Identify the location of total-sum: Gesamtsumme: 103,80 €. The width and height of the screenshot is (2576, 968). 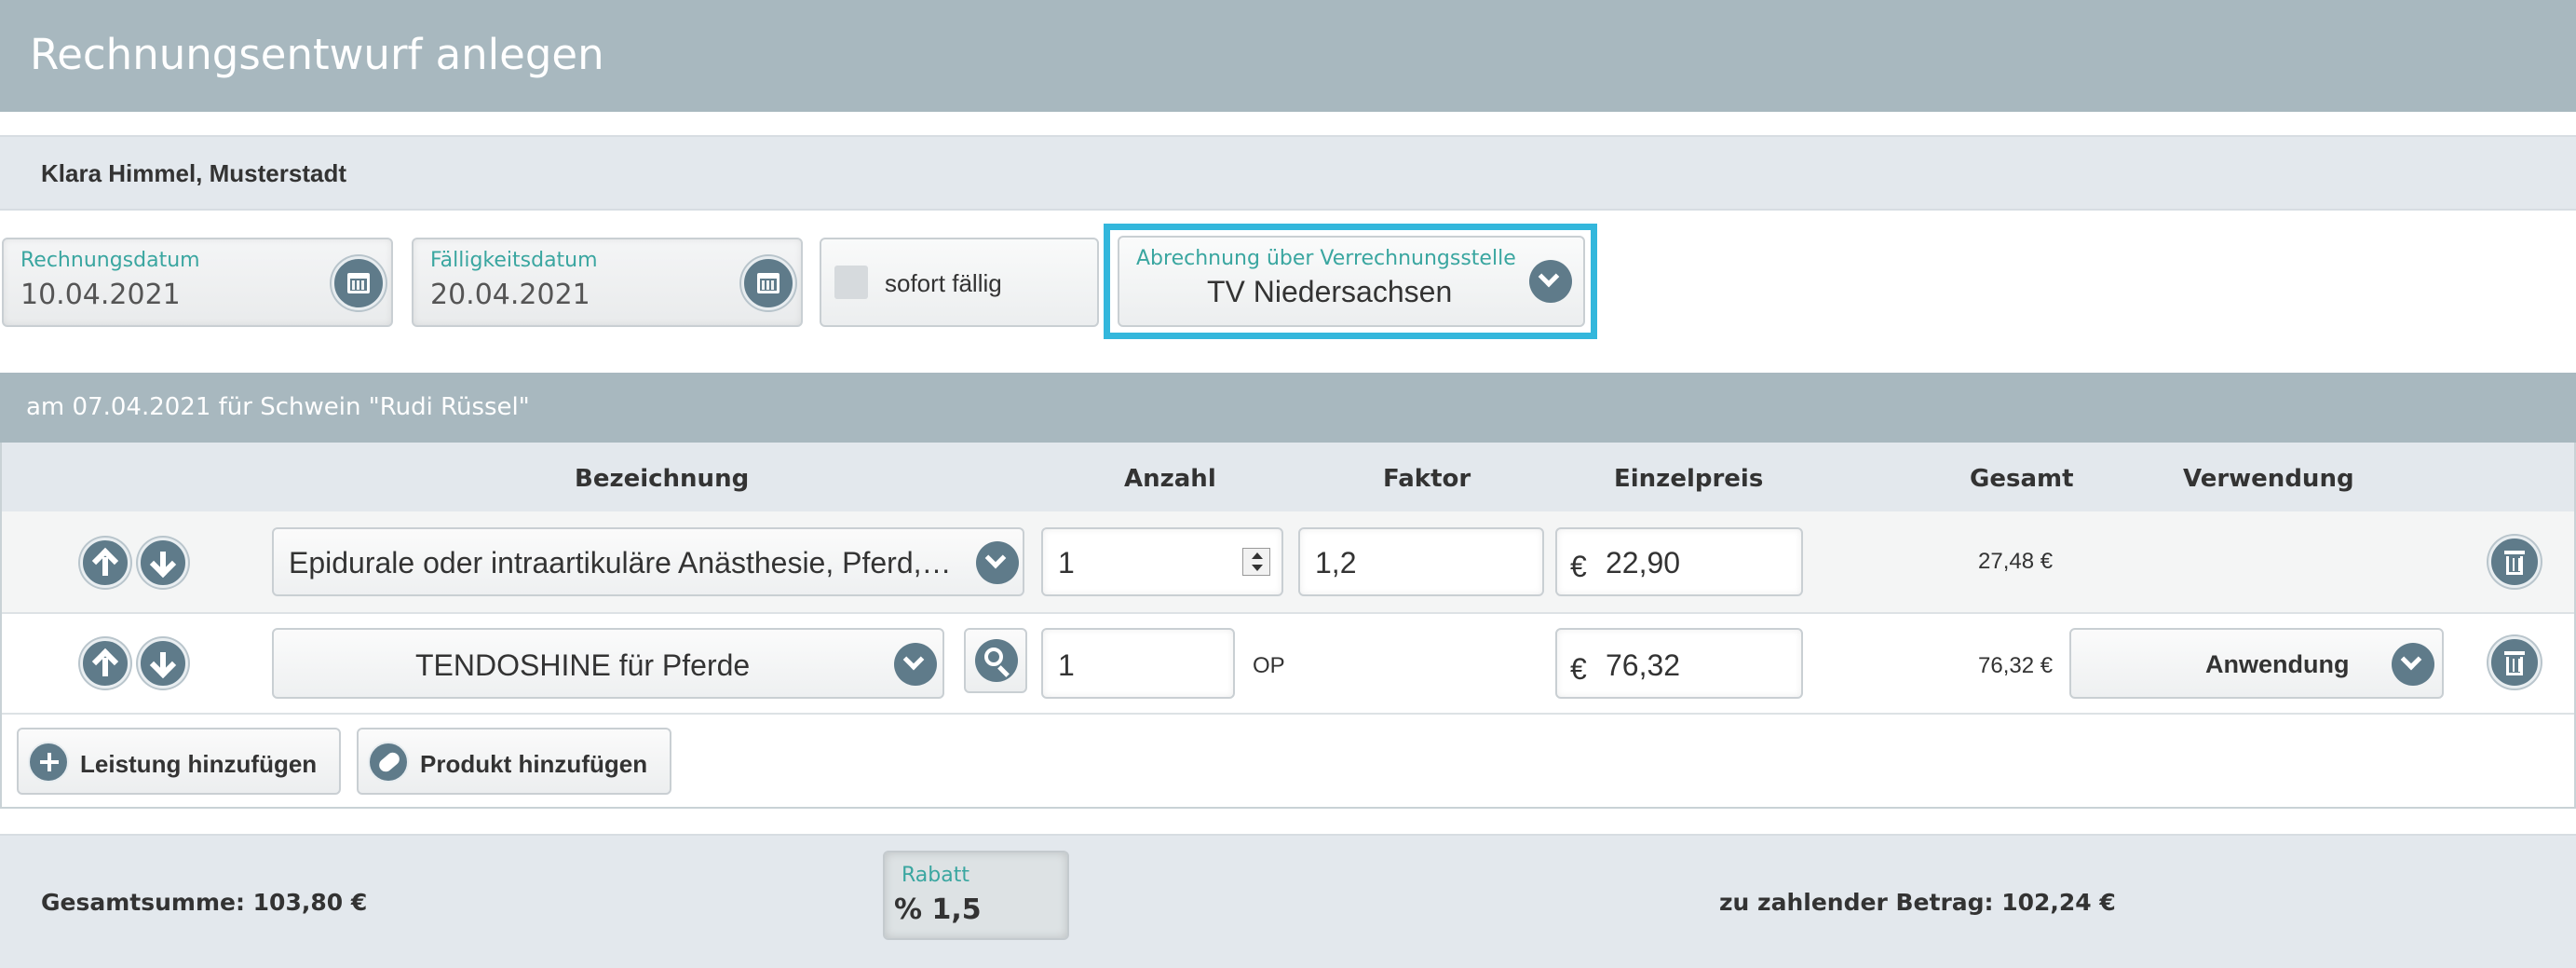
(204, 903).